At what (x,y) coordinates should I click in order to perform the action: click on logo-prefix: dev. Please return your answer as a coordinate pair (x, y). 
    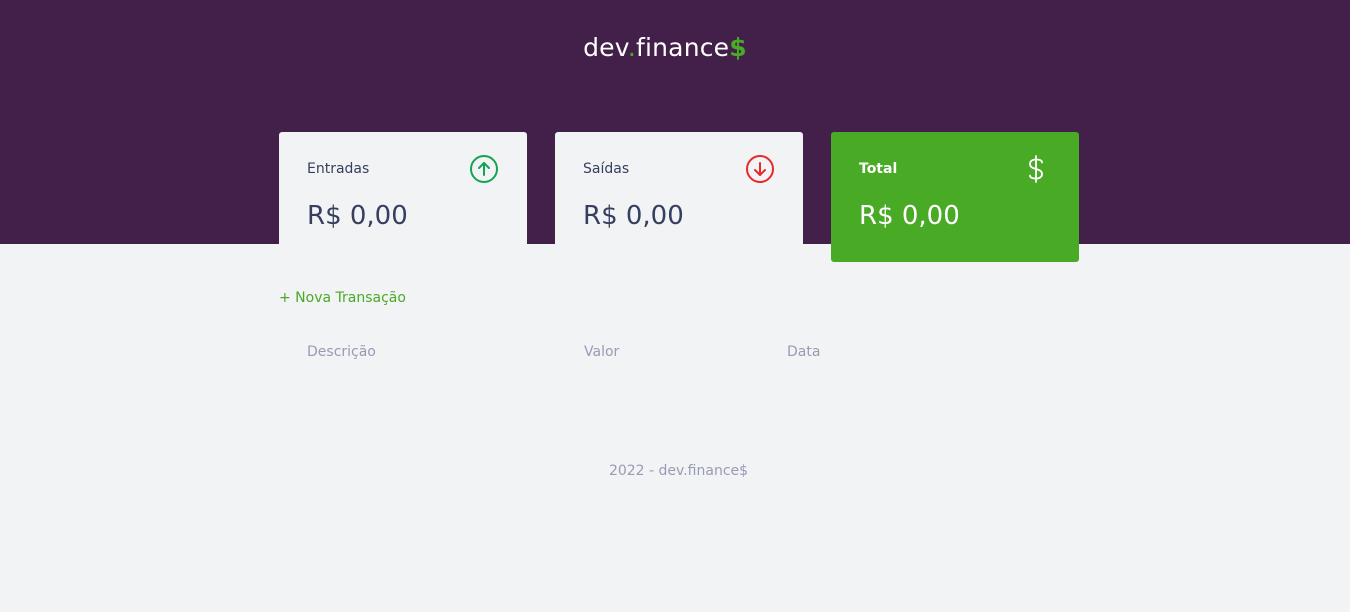
    Looking at the image, I should click on (605, 47).